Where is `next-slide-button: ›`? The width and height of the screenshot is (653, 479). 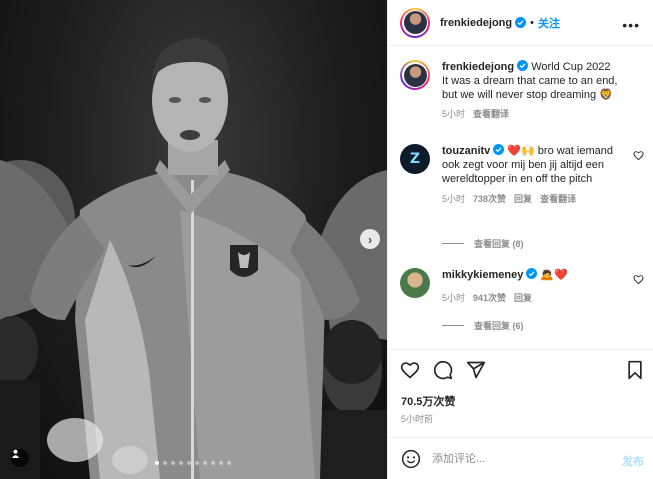
next-slide-button: › is located at coordinates (370, 239).